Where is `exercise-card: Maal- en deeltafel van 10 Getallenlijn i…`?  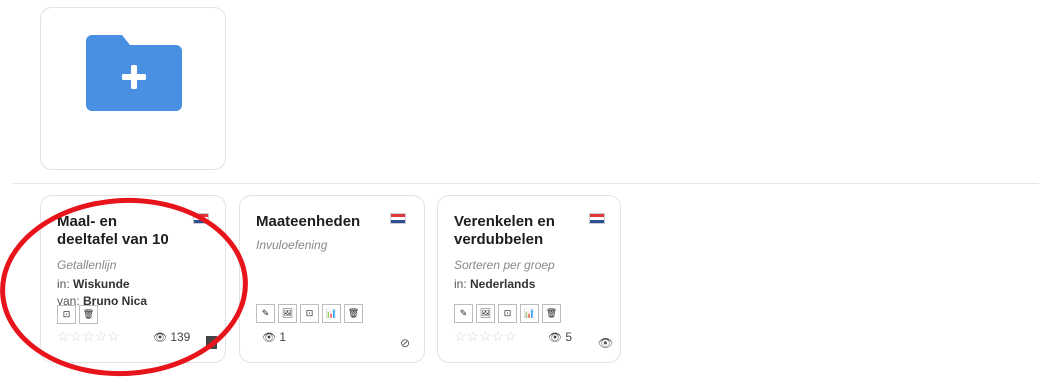 exercise-card: Maal- en deeltafel van 10 Getallenlijn i… is located at coordinates (133, 279).